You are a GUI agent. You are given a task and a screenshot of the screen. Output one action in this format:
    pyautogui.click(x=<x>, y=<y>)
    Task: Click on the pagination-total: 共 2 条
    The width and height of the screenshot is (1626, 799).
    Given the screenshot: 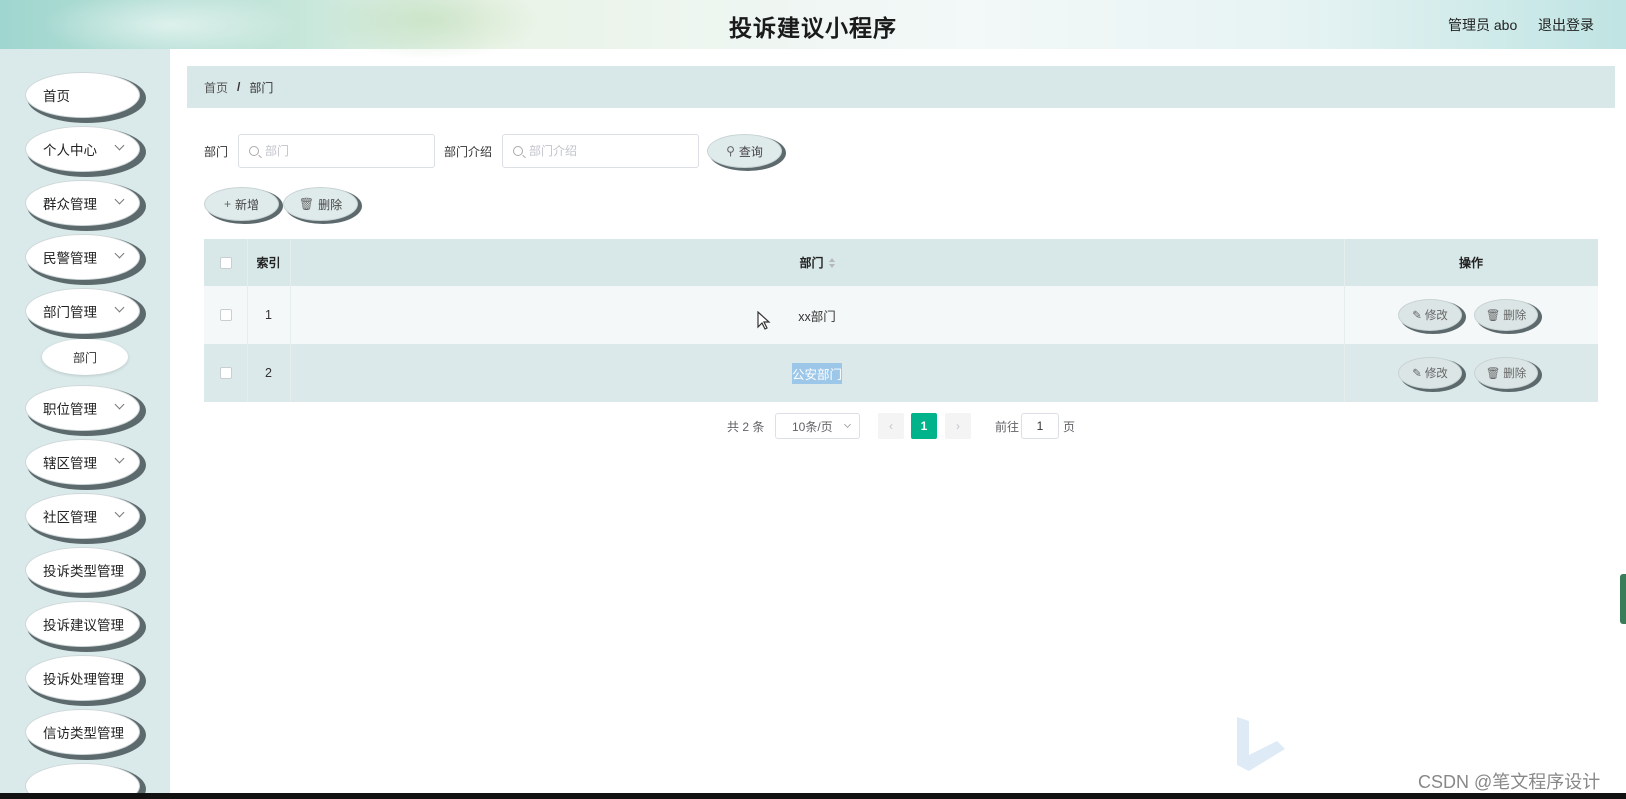 What is the action you would take?
    pyautogui.click(x=746, y=427)
    